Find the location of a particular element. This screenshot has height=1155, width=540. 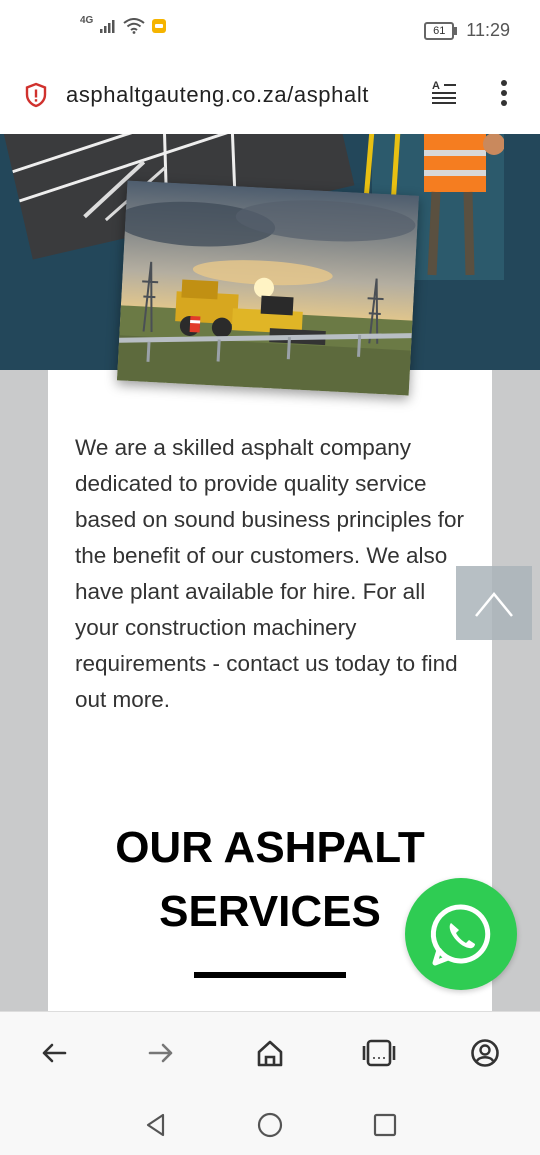

status-right: 61 11:29 is located at coordinates (467, 30).